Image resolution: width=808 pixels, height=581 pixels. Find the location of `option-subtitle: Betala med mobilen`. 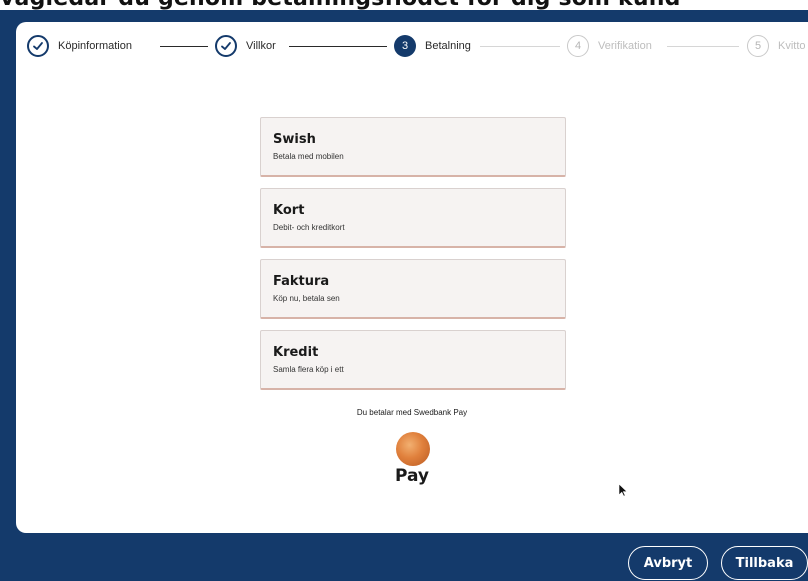

option-subtitle: Betala med mobilen is located at coordinates (308, 156).